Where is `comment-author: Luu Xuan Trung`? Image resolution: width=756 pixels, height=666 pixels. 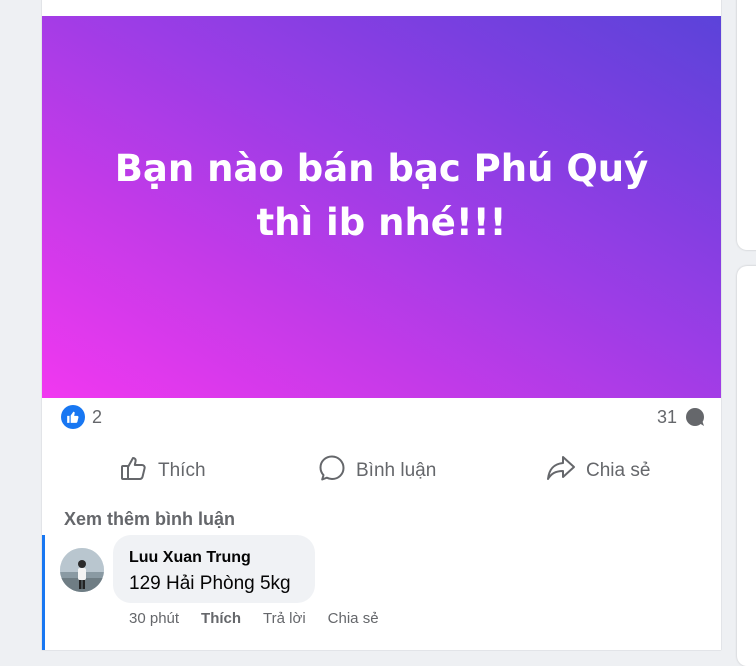 comment-author: Luu Xuan Trung is located at coordinates (190, 558).